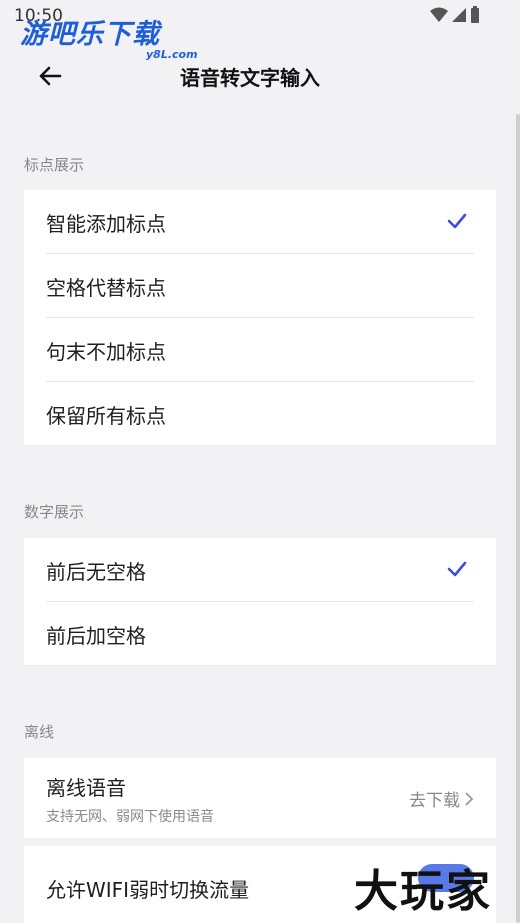 This screenshot has height=923, width=520. I want to click on chevron-right-icon, so click(469, 798).